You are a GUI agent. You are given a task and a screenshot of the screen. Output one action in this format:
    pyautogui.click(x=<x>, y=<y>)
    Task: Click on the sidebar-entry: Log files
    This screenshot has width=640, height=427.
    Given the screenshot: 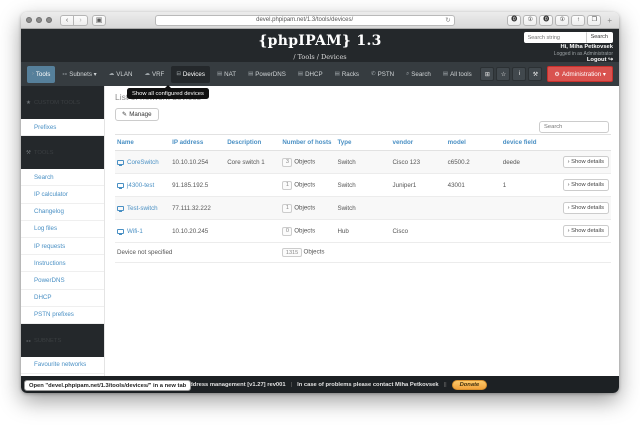 What is the action you would take?
    pyautogui.click(x=62, y=229)
    